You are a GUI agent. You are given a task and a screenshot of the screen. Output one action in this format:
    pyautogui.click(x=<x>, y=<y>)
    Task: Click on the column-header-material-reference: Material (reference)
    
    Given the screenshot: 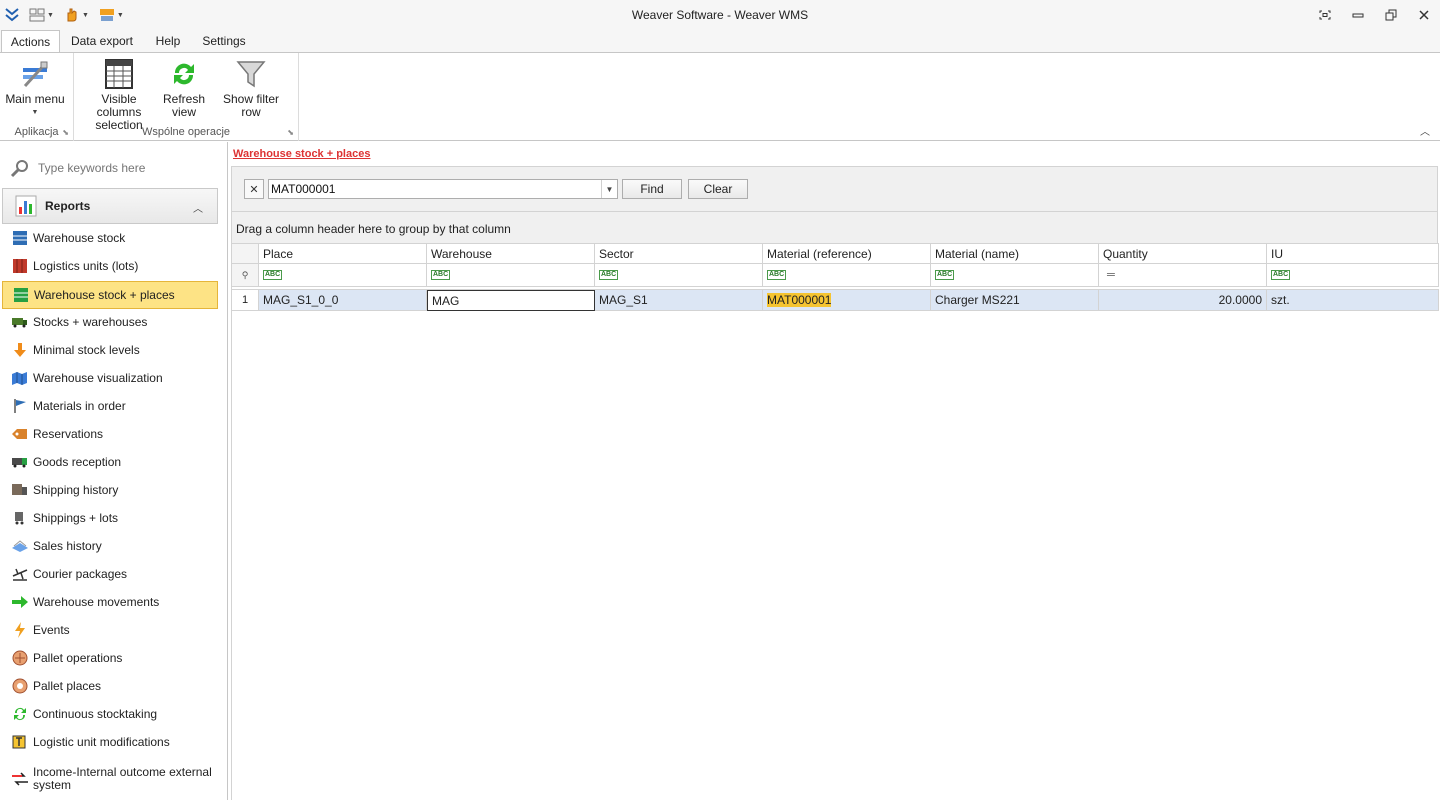 What is the action you would take?
    pyautogui.click(x=847, y=253)
    